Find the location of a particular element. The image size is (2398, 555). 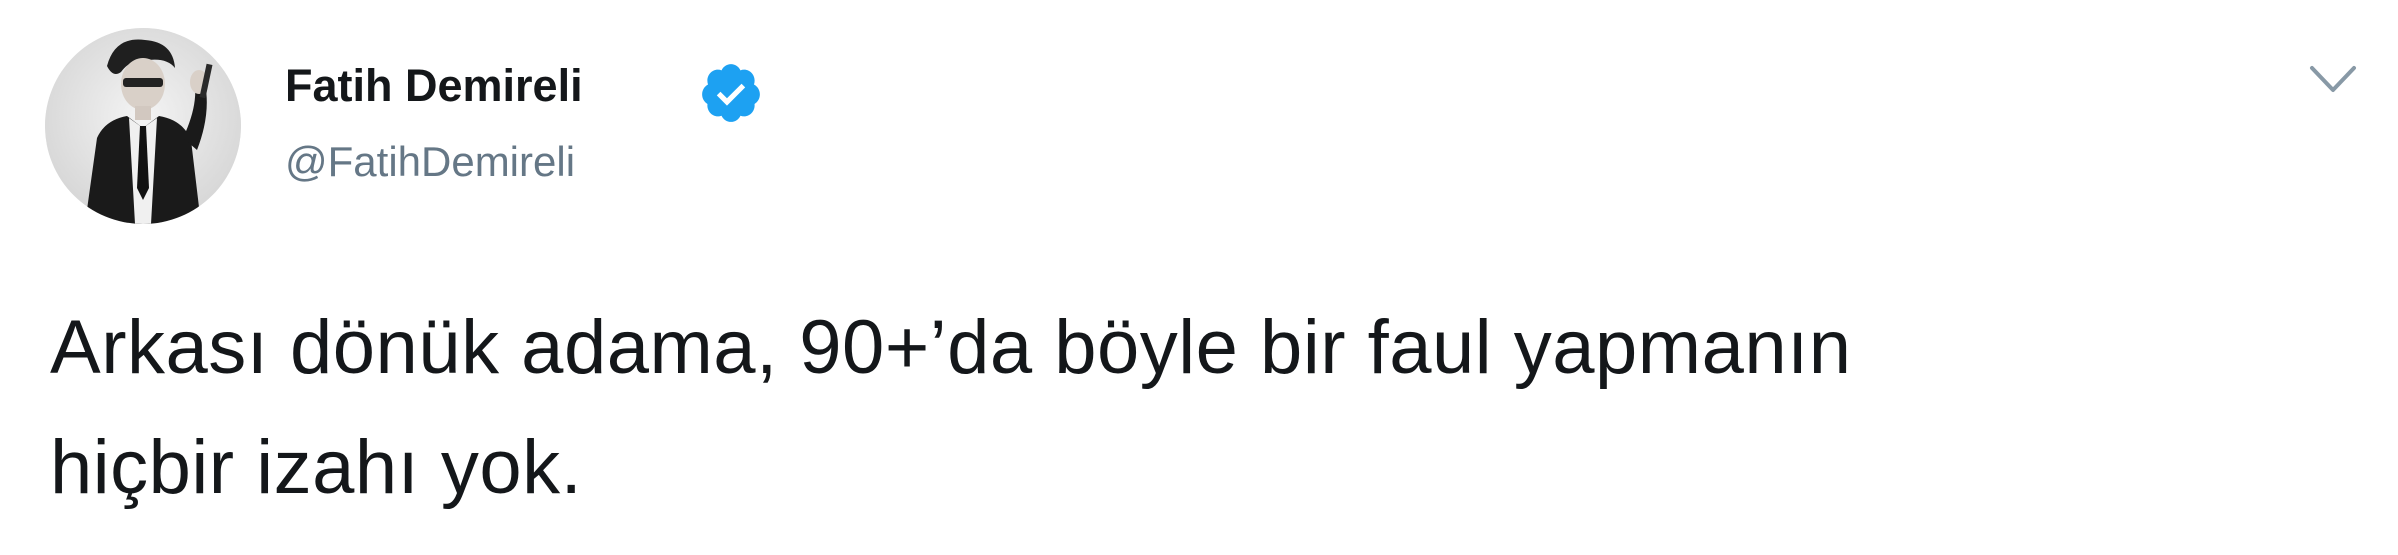

author-handle: @FatihDemireli is located at coordinates (430, 162).